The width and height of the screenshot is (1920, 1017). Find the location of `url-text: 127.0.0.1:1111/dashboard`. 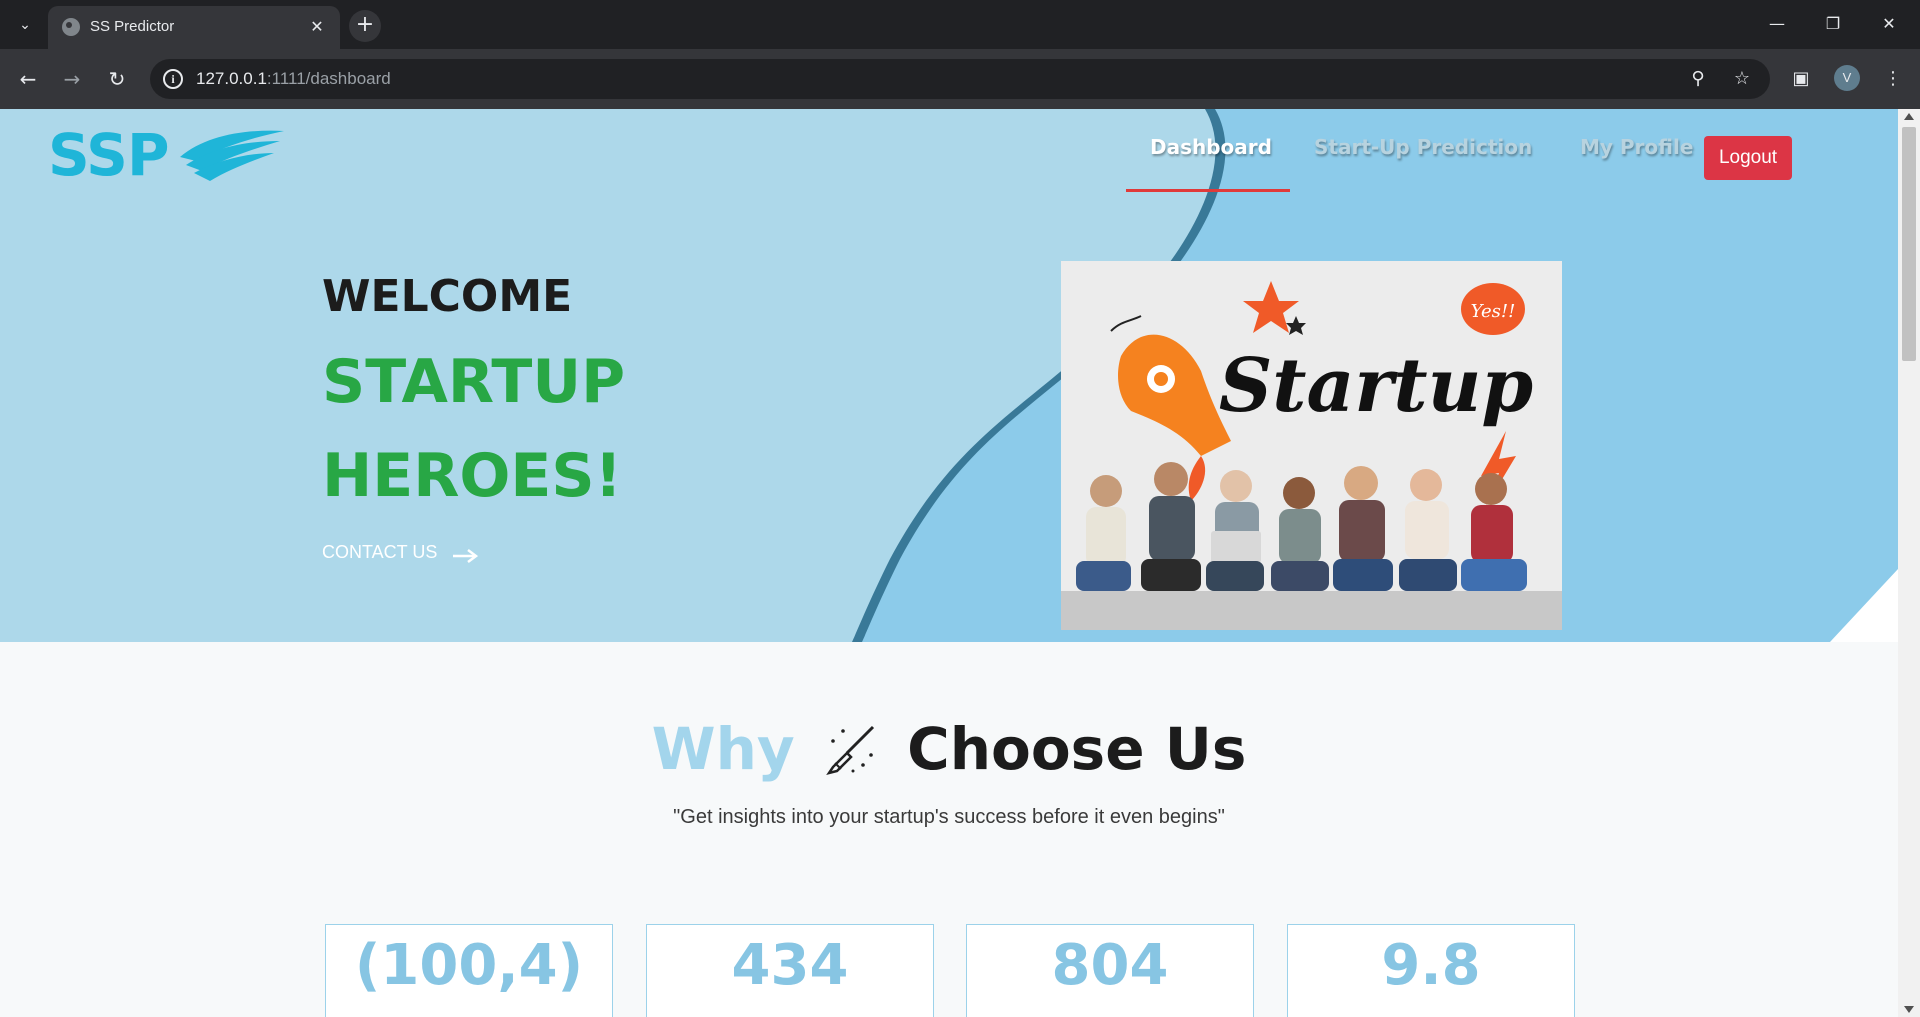

url-text: 127.0.0.1:1111/dashboard is located at coordinates (293, 79).